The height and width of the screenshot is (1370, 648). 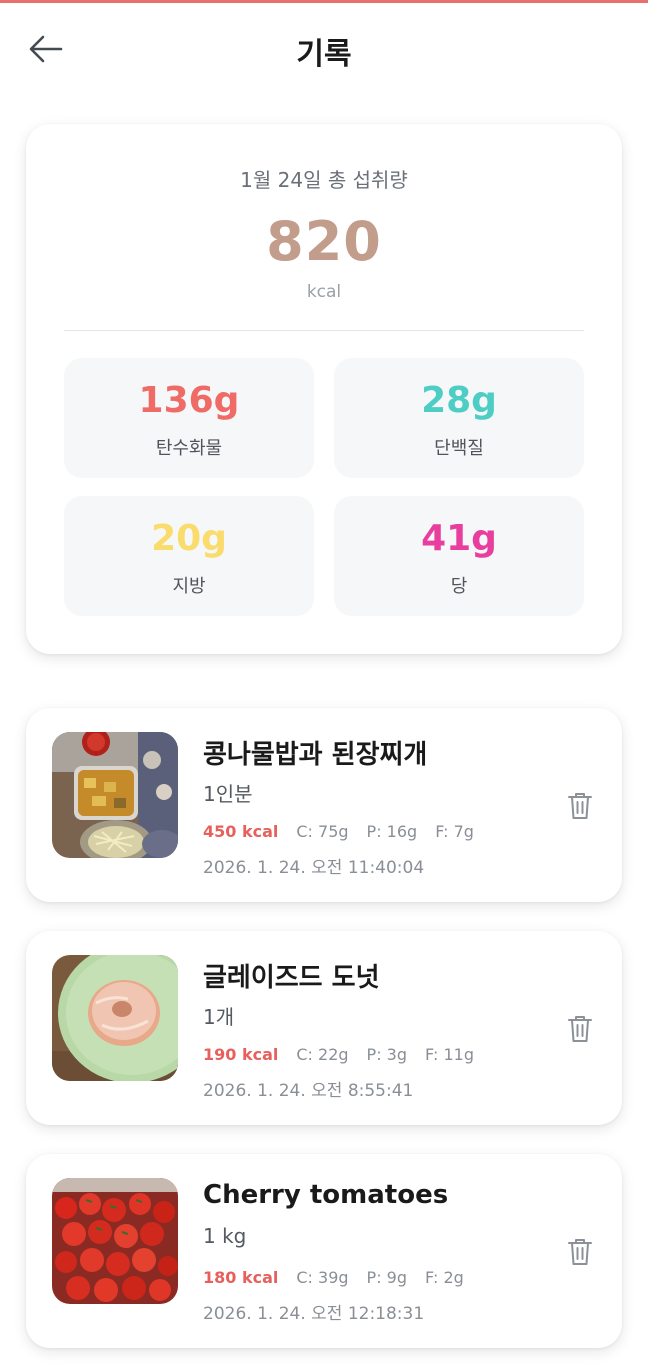 What do you see at coordinates (392, 831) in the screenshot?
I see `food-protein: P: 16g` at bounding box center [392, 831].